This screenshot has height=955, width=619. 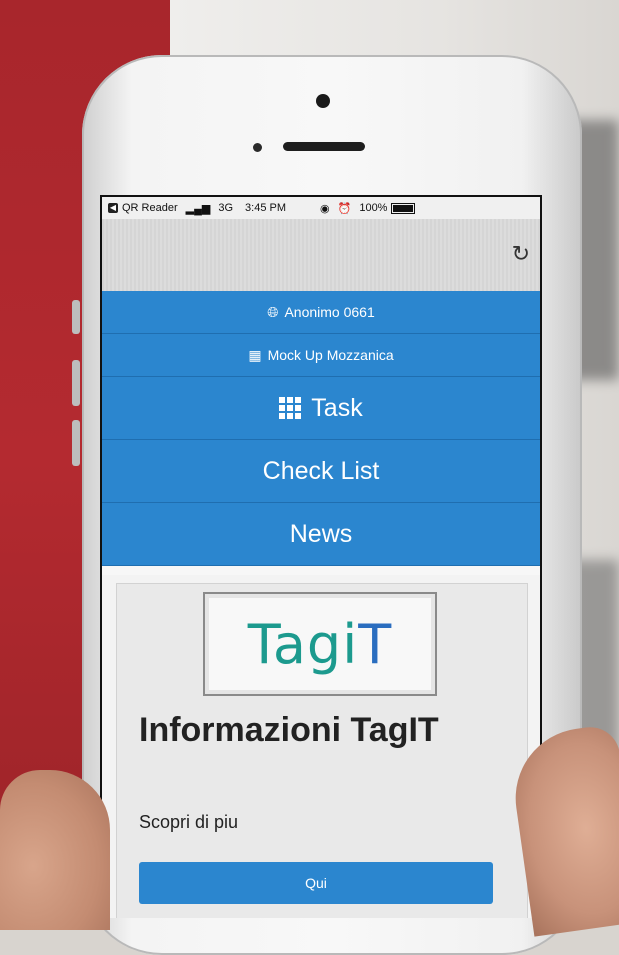 What do you see at coordinates (403, 208) in the screenshot?
I see `battery-icon` at bounding box center [403, 208].